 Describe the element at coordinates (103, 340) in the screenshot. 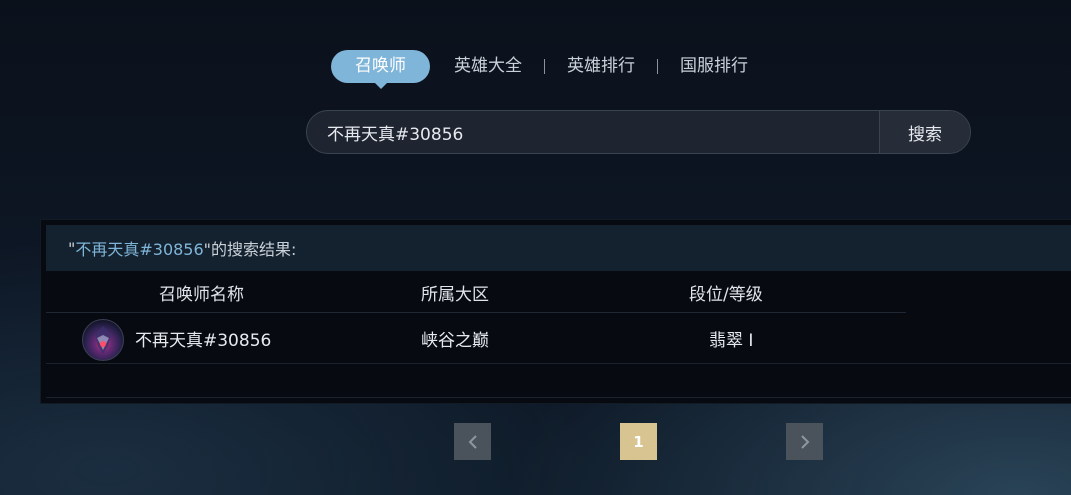

I see `avatar` at that location.